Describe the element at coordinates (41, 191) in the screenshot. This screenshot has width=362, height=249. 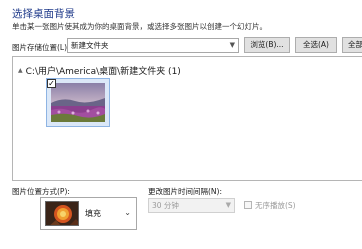
I see `picture-position-label: 图片位置方式(P):` at that location.